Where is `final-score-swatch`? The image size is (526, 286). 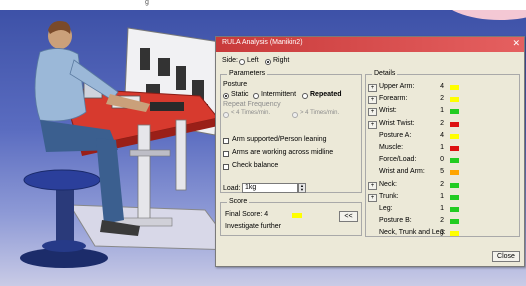
final-score-swatch is located at coordinates (297, 215).